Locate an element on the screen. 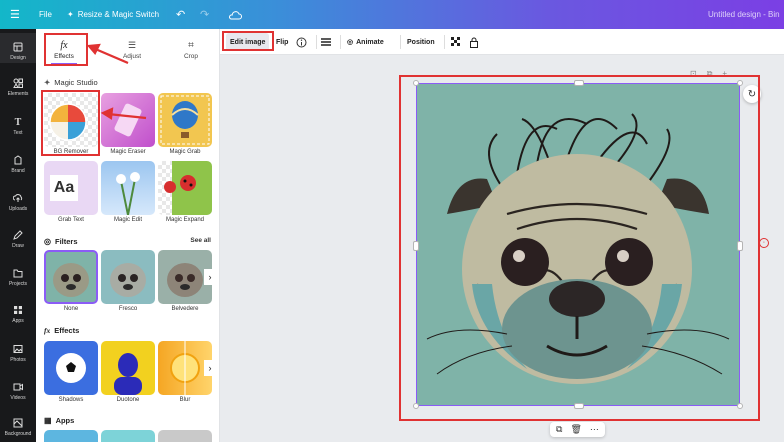 This screenshot has height=442, width=784. tool-label: Grab Text is located at coordinates (71, 220).